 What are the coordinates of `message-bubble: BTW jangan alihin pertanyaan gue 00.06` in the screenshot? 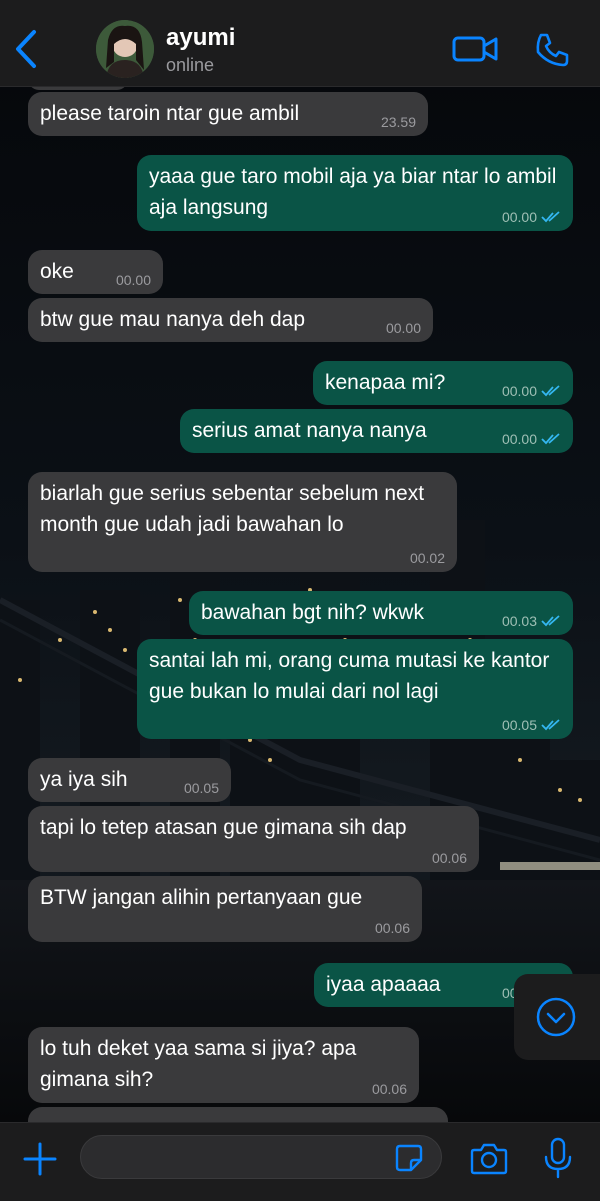 It's located at (225, 909).